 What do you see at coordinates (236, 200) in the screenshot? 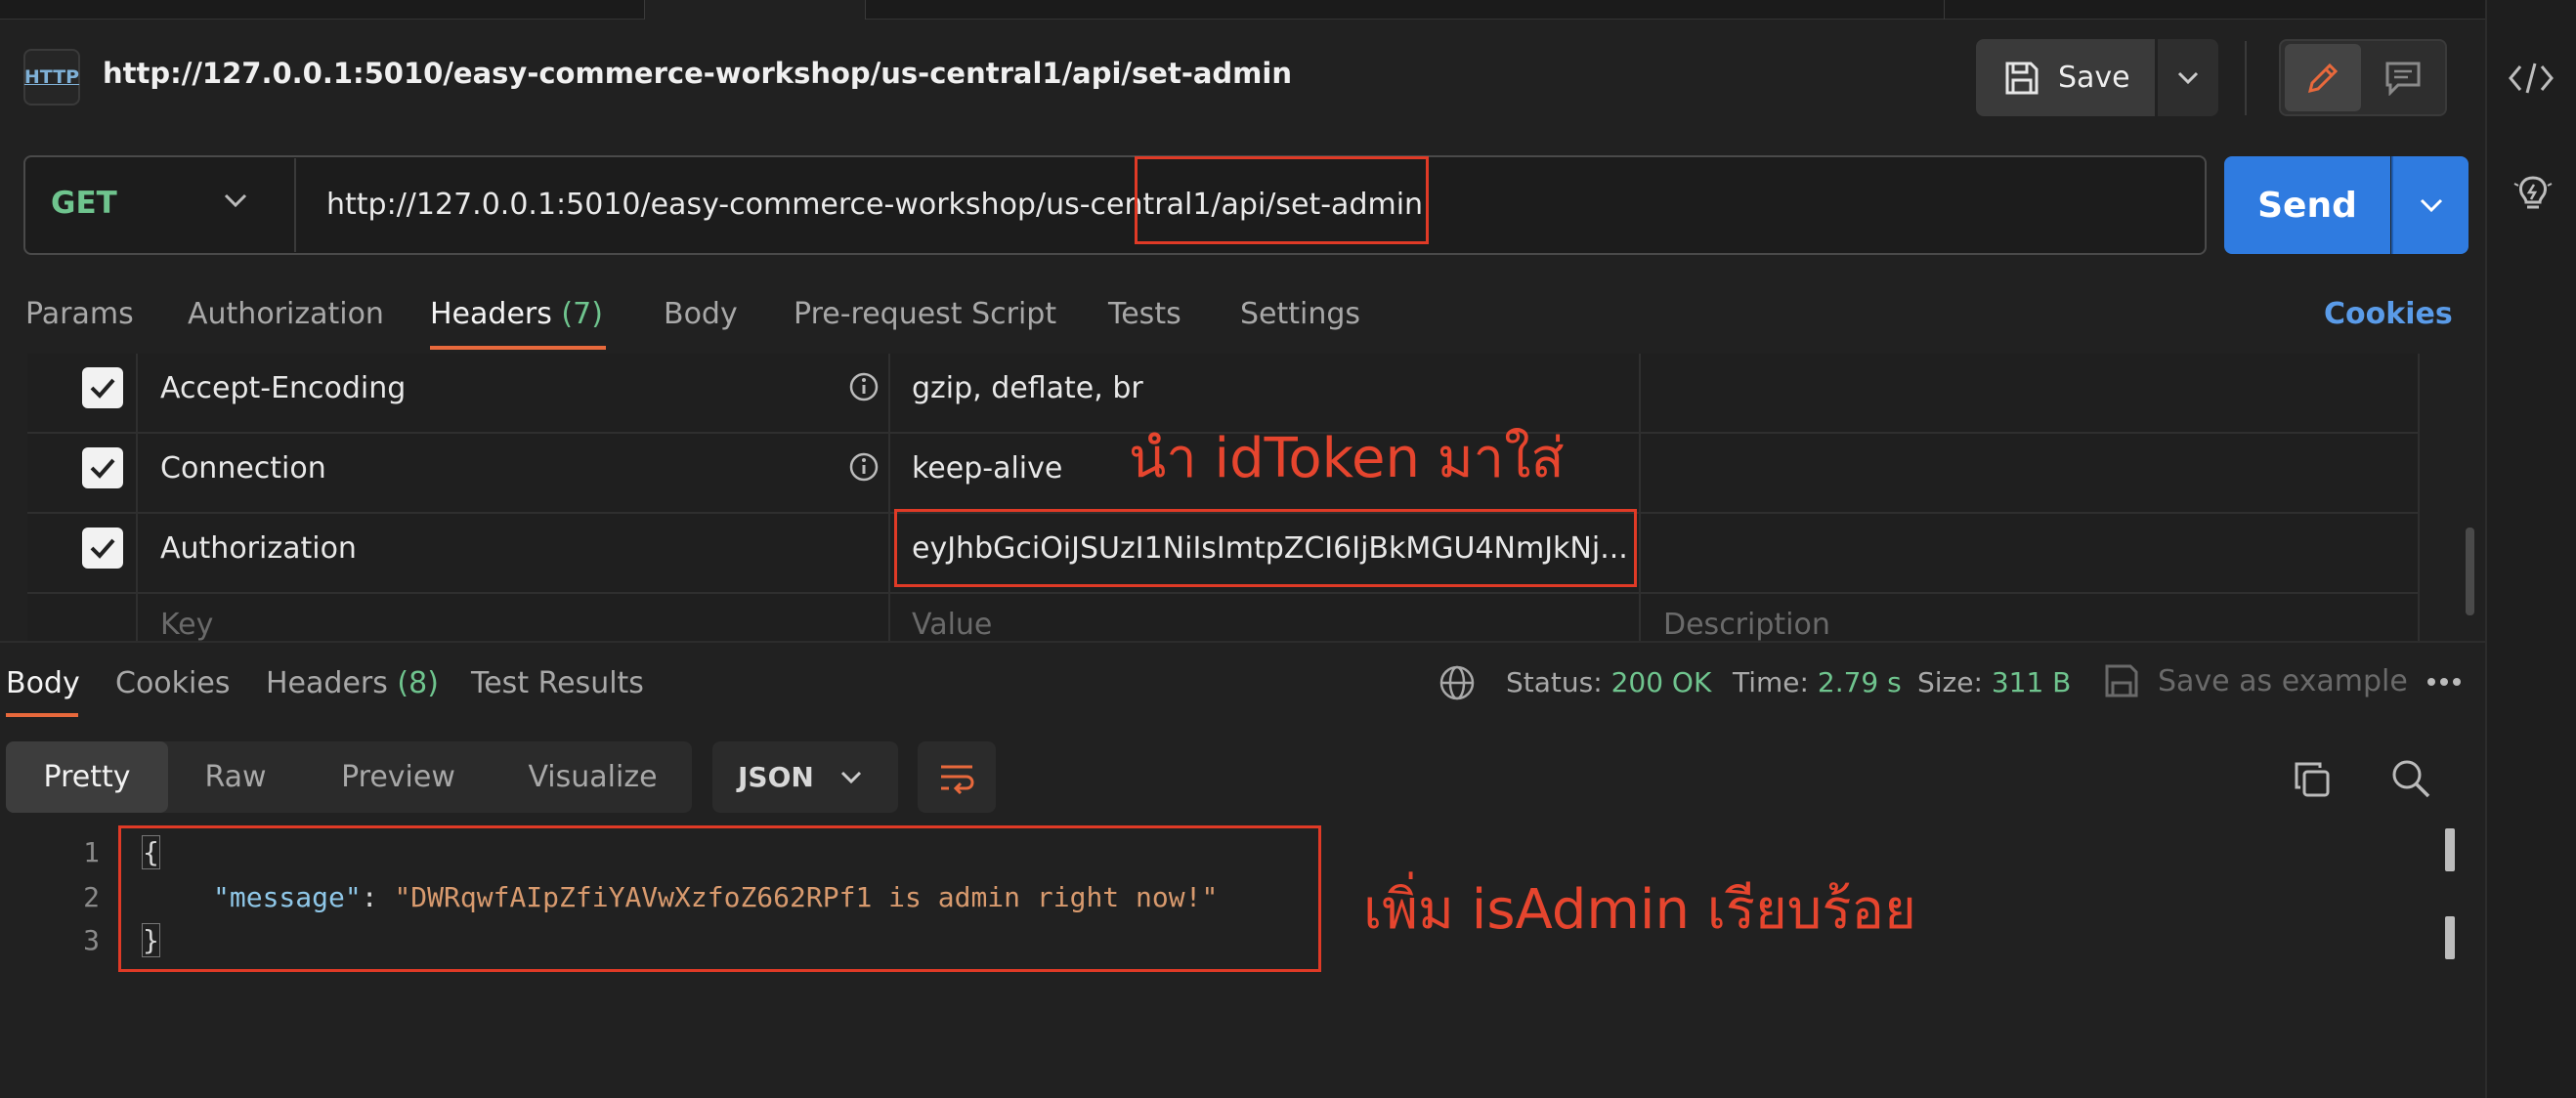
I see `method-chevron-icon` at bounding box center [236, 200].